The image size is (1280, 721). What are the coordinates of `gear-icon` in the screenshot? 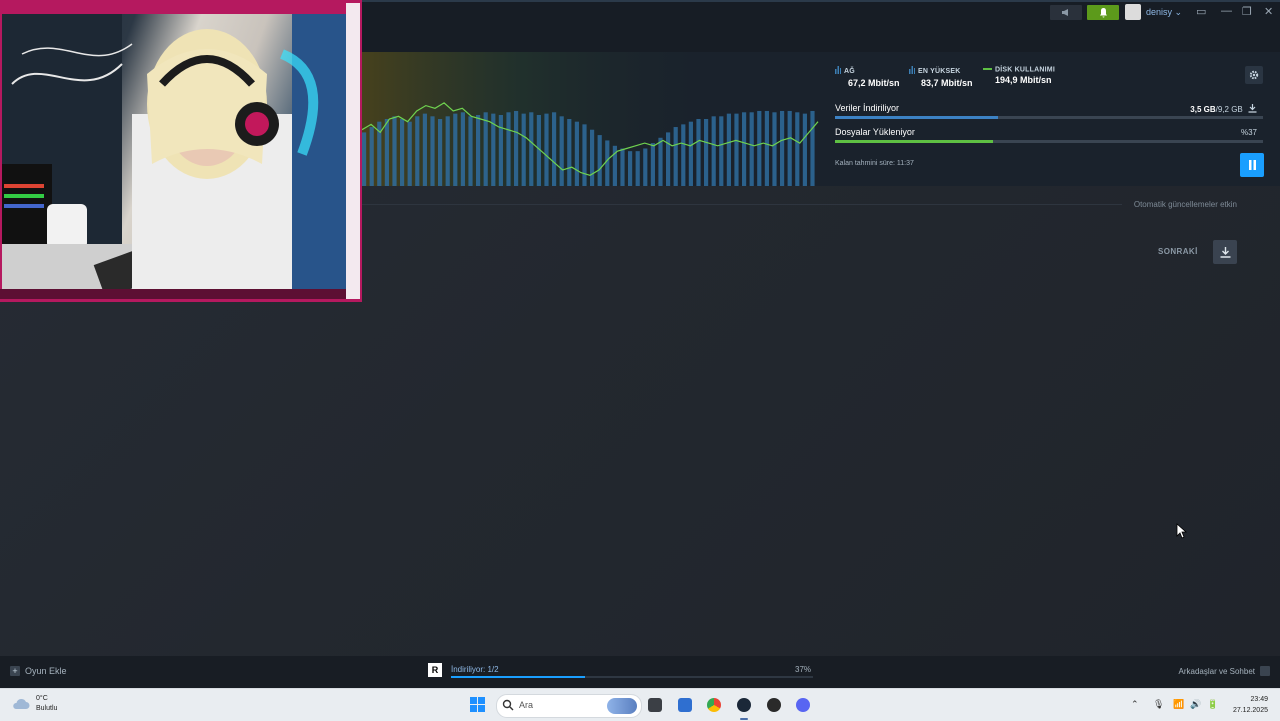 It's located at (1254, 75).